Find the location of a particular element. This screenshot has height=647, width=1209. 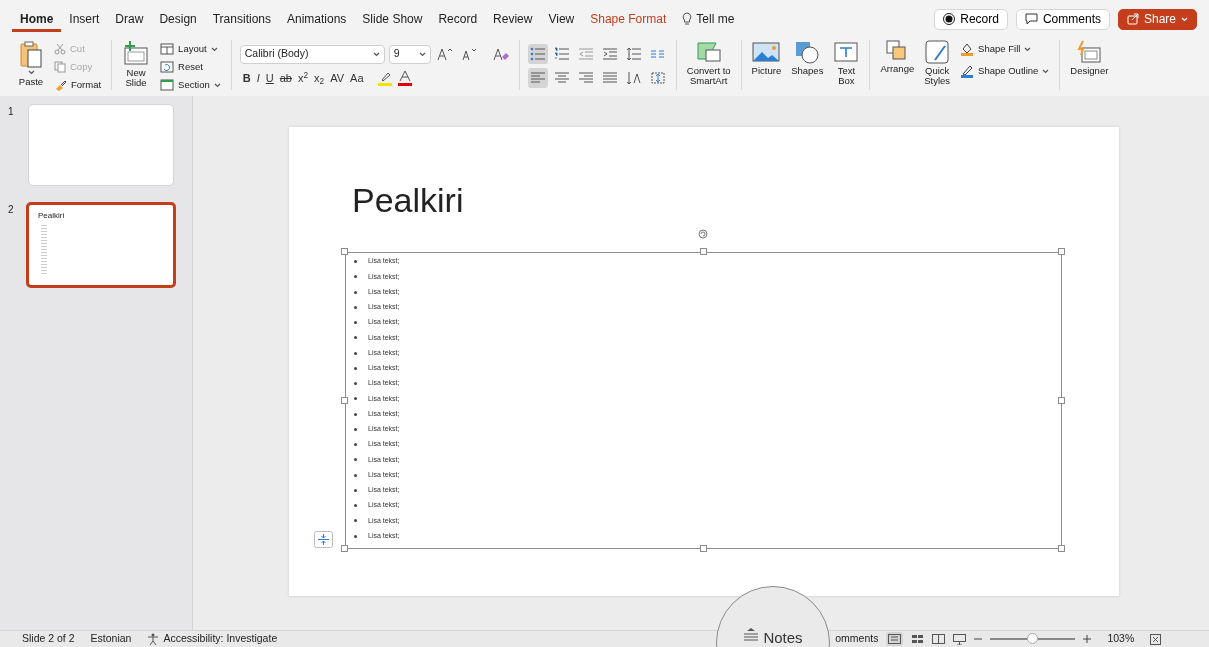

change-case-button: Aa is located at coordinates (357, 78).